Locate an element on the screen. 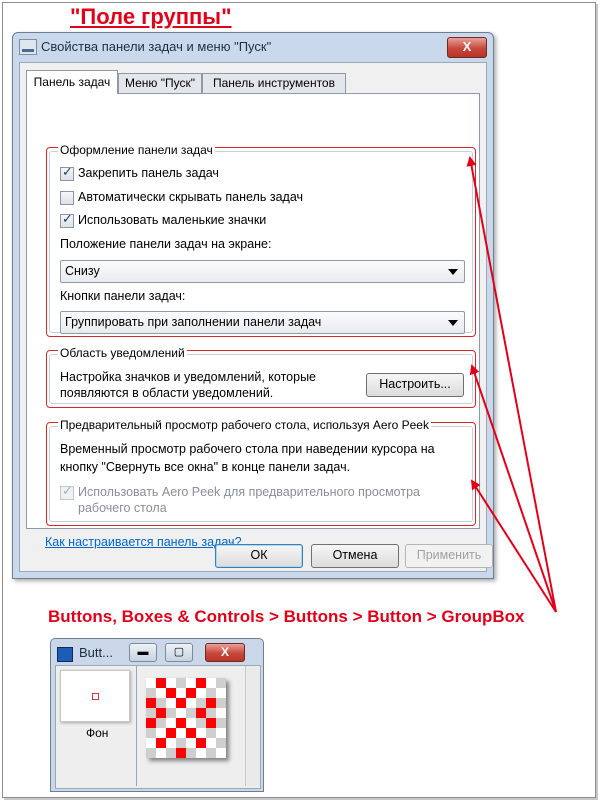  mini-window-body: Фон is located at coordinates (158, 727).